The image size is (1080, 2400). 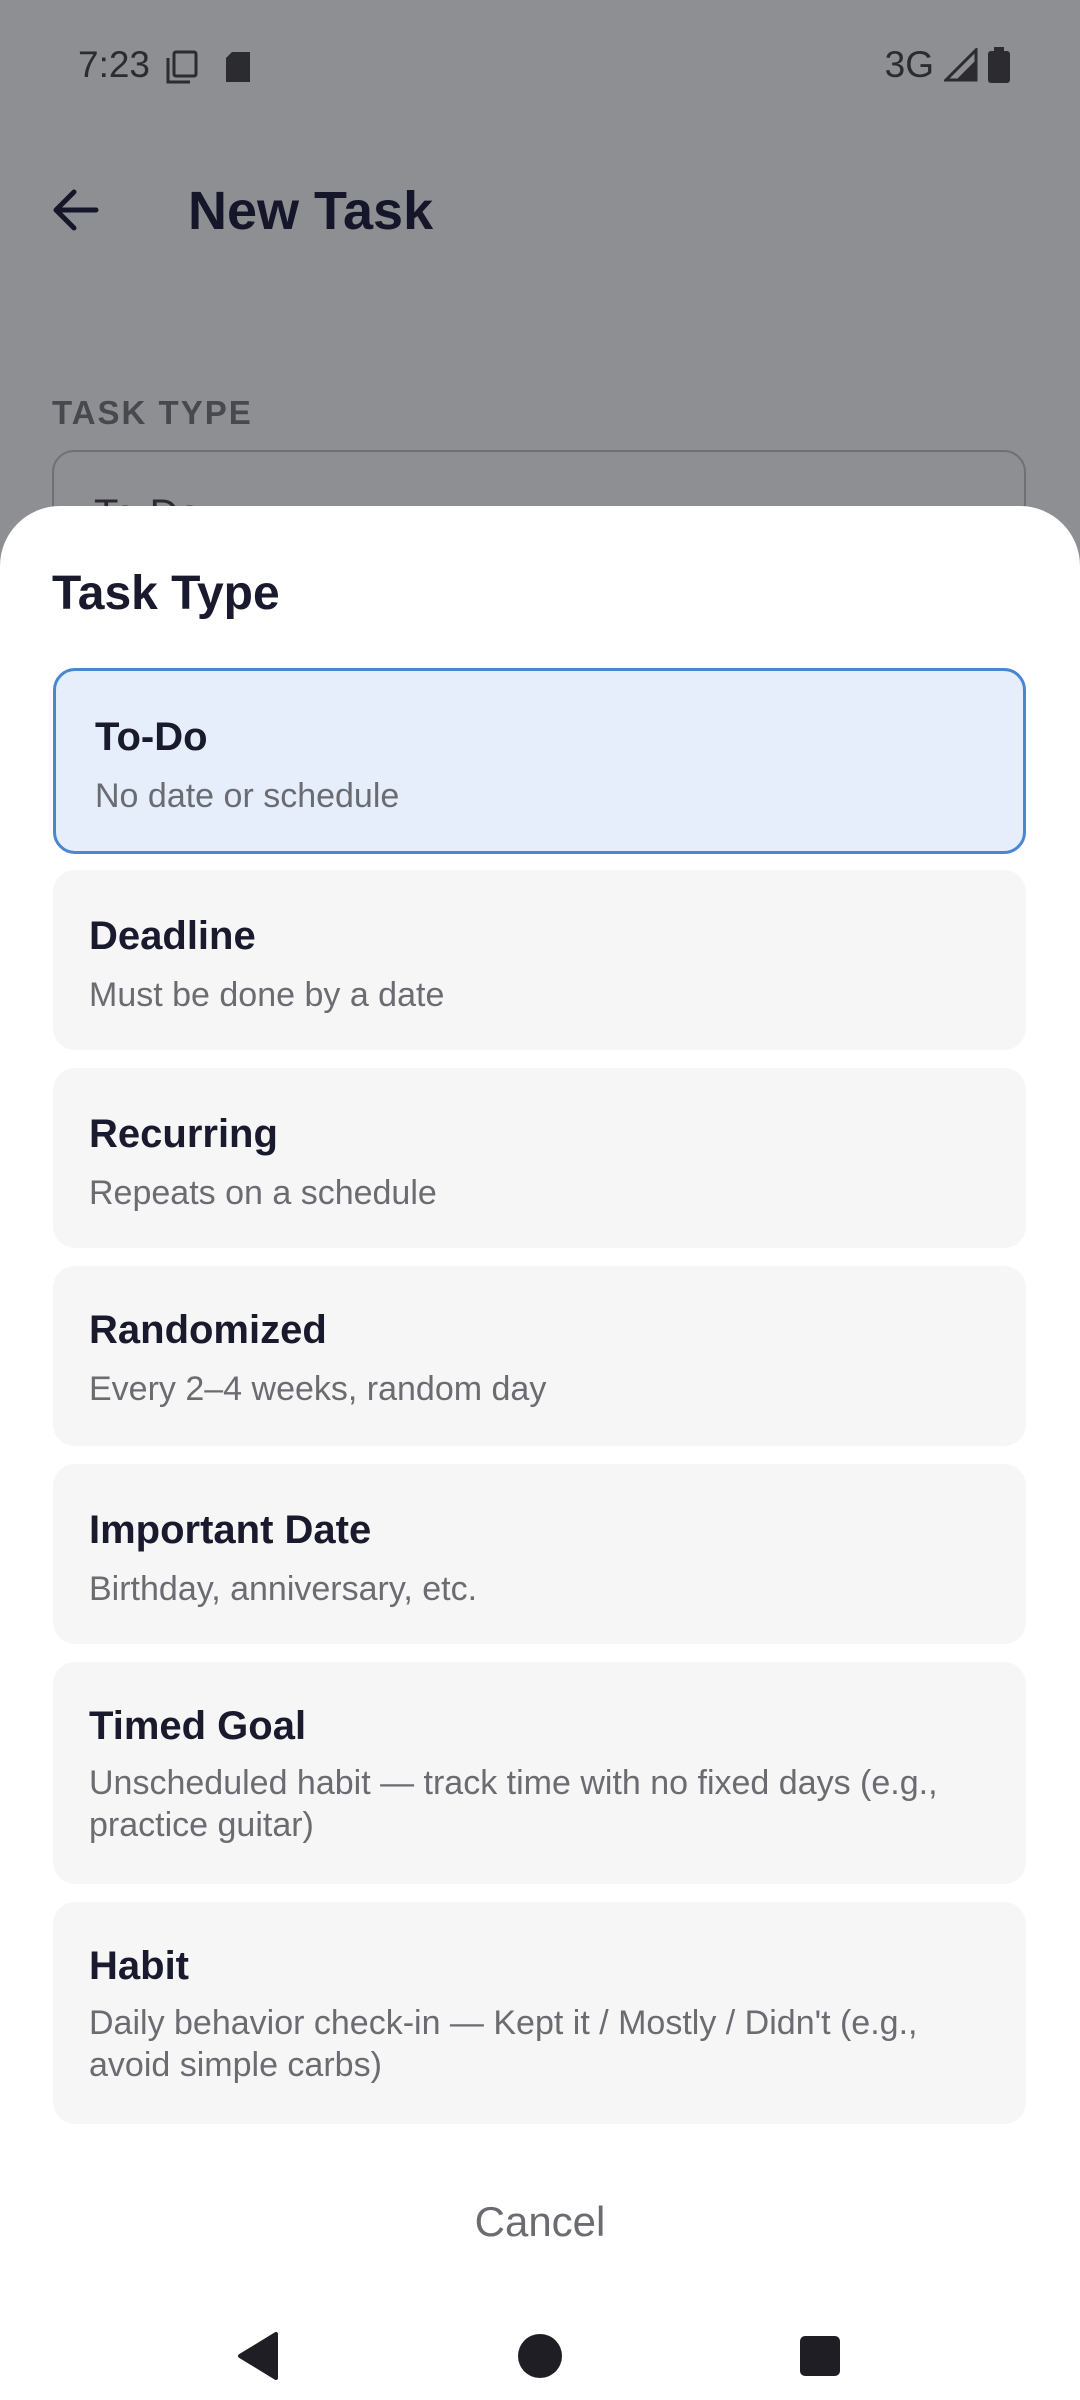 What do you see at coordinates (208, 1330) in the screenshot?
I see `option-title: Randomized` at bounding box center [208, 1330].